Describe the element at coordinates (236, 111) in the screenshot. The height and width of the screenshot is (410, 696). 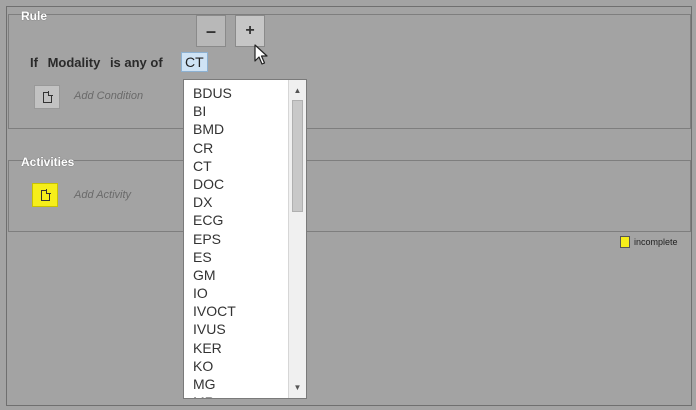
I see `modality-option: BI` at that location.